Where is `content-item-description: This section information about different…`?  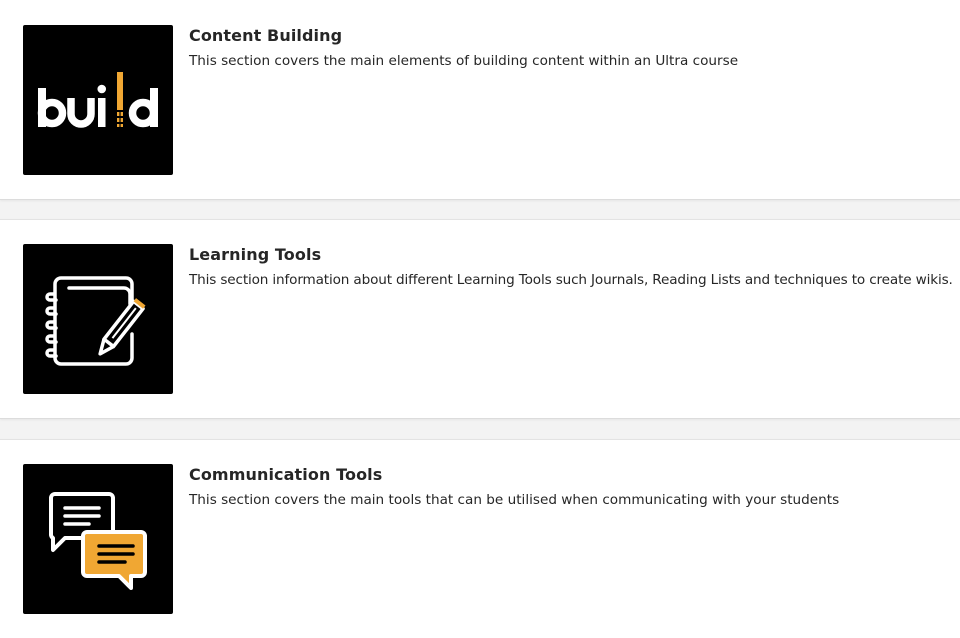 content-item-description: This section information about different… is located at coordinates (571, 280).